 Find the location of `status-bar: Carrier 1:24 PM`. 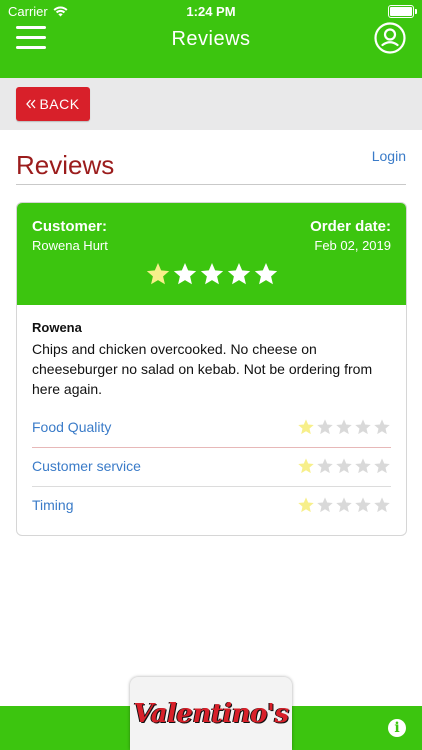

status-bar: Carrier 1:24 PM is located at coordinates (211, 11).